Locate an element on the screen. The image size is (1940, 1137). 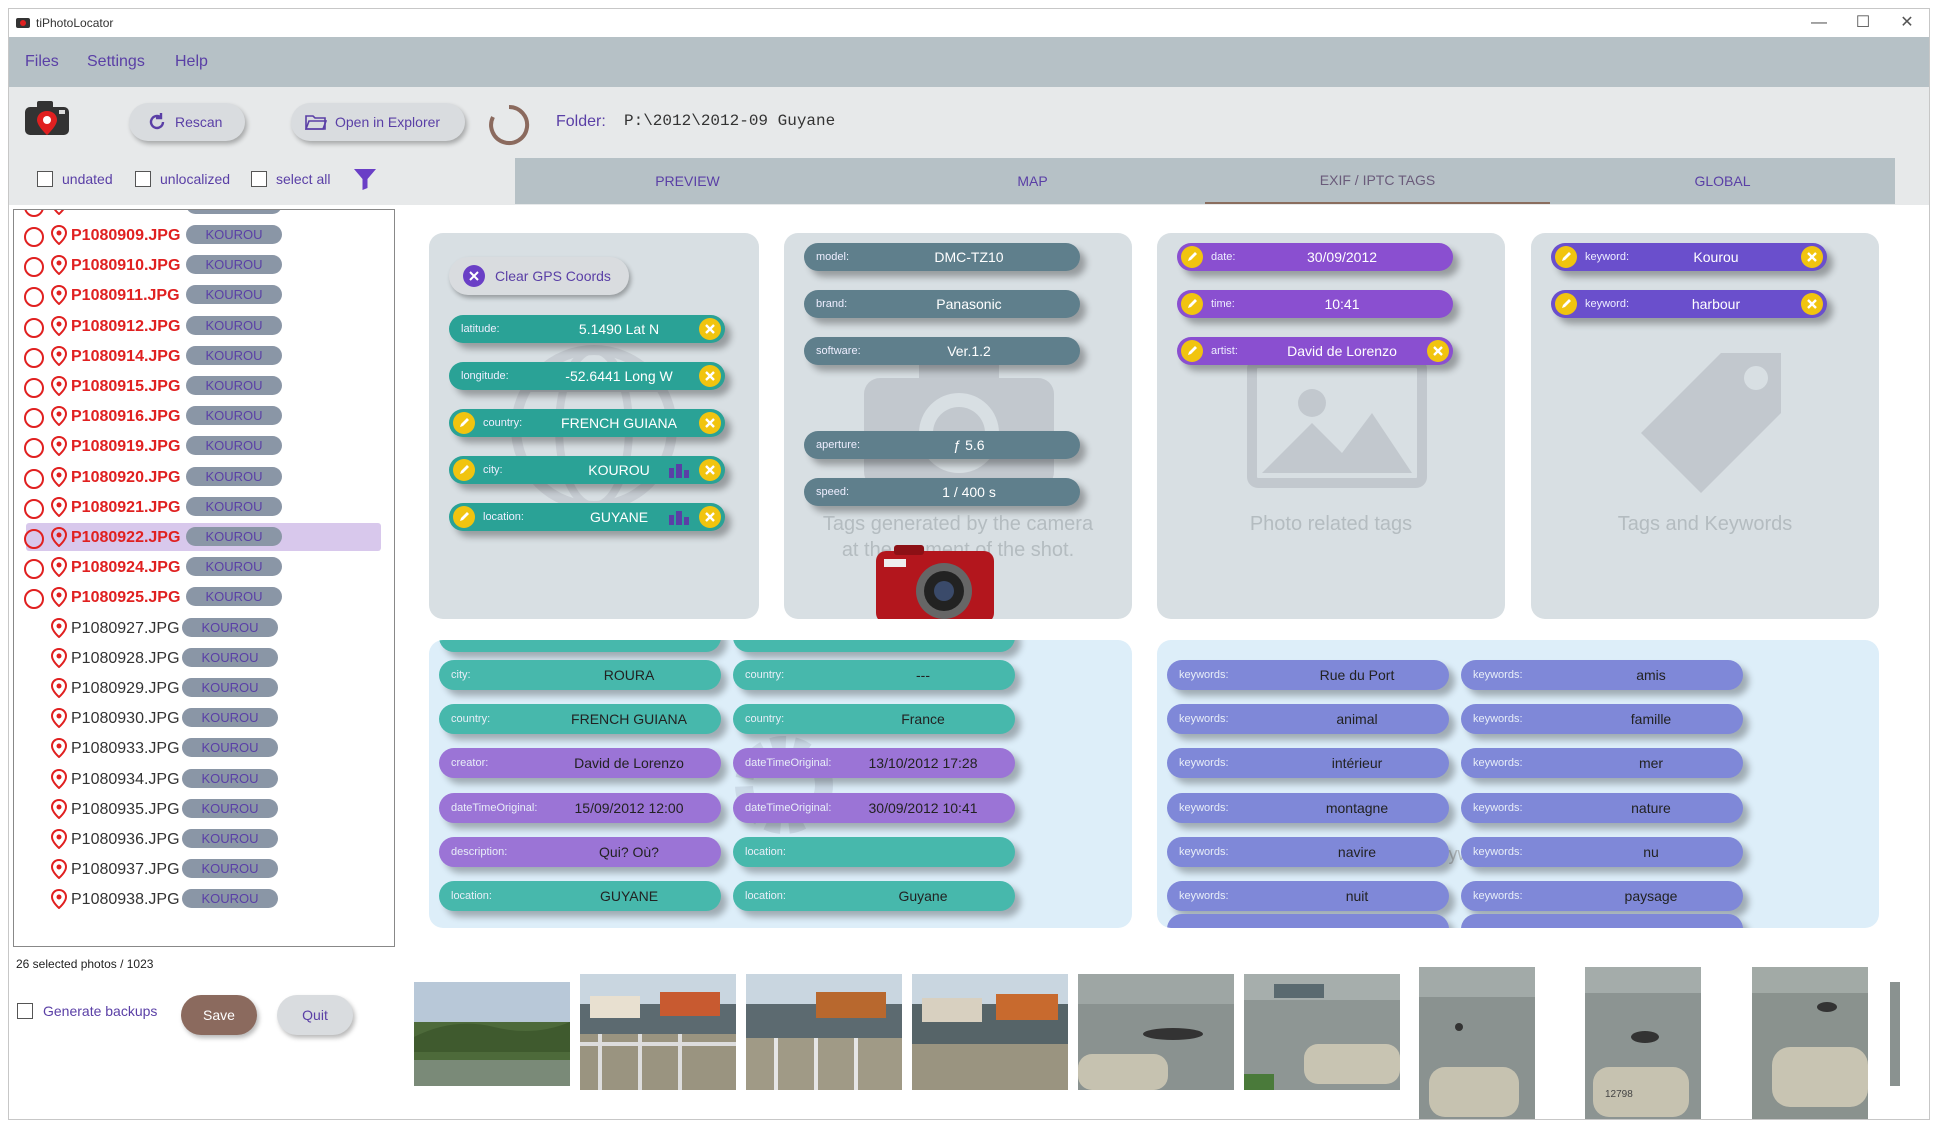
gps-tag: country: FRENCH GUIANA is located at coordinates (587, 423).